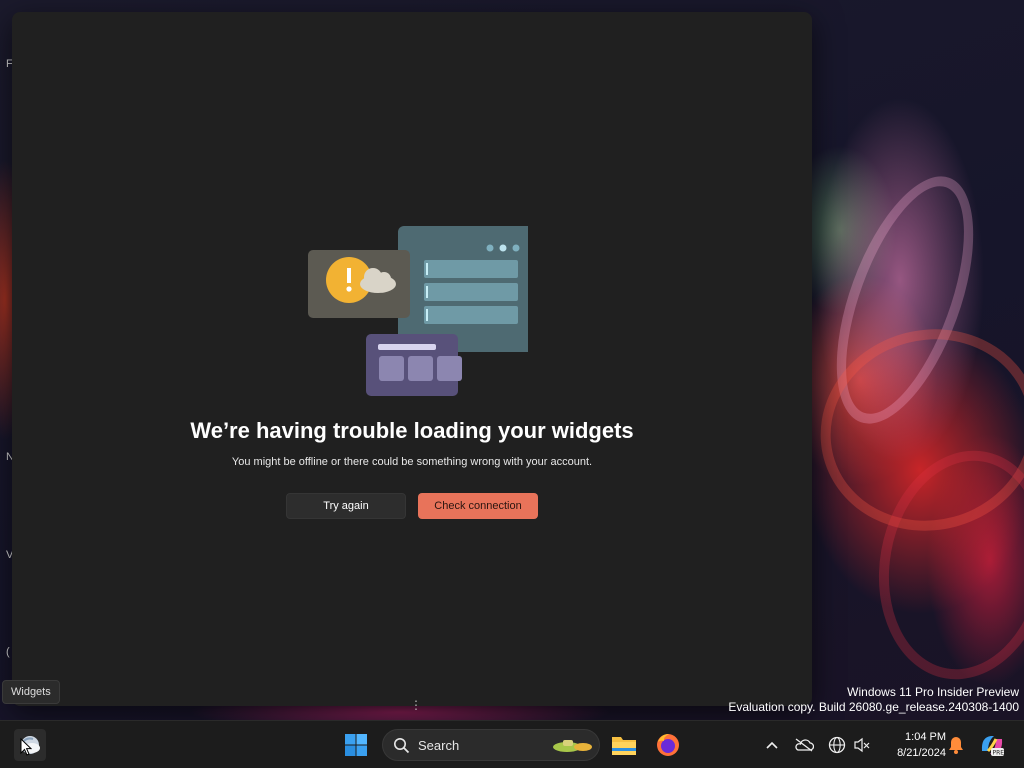 The height and width of the screenshot is (768, 1024). Describe the element at coordinates (416, 705) in the screenshot. I see `panel-resize-handle: ⋮` at that location.